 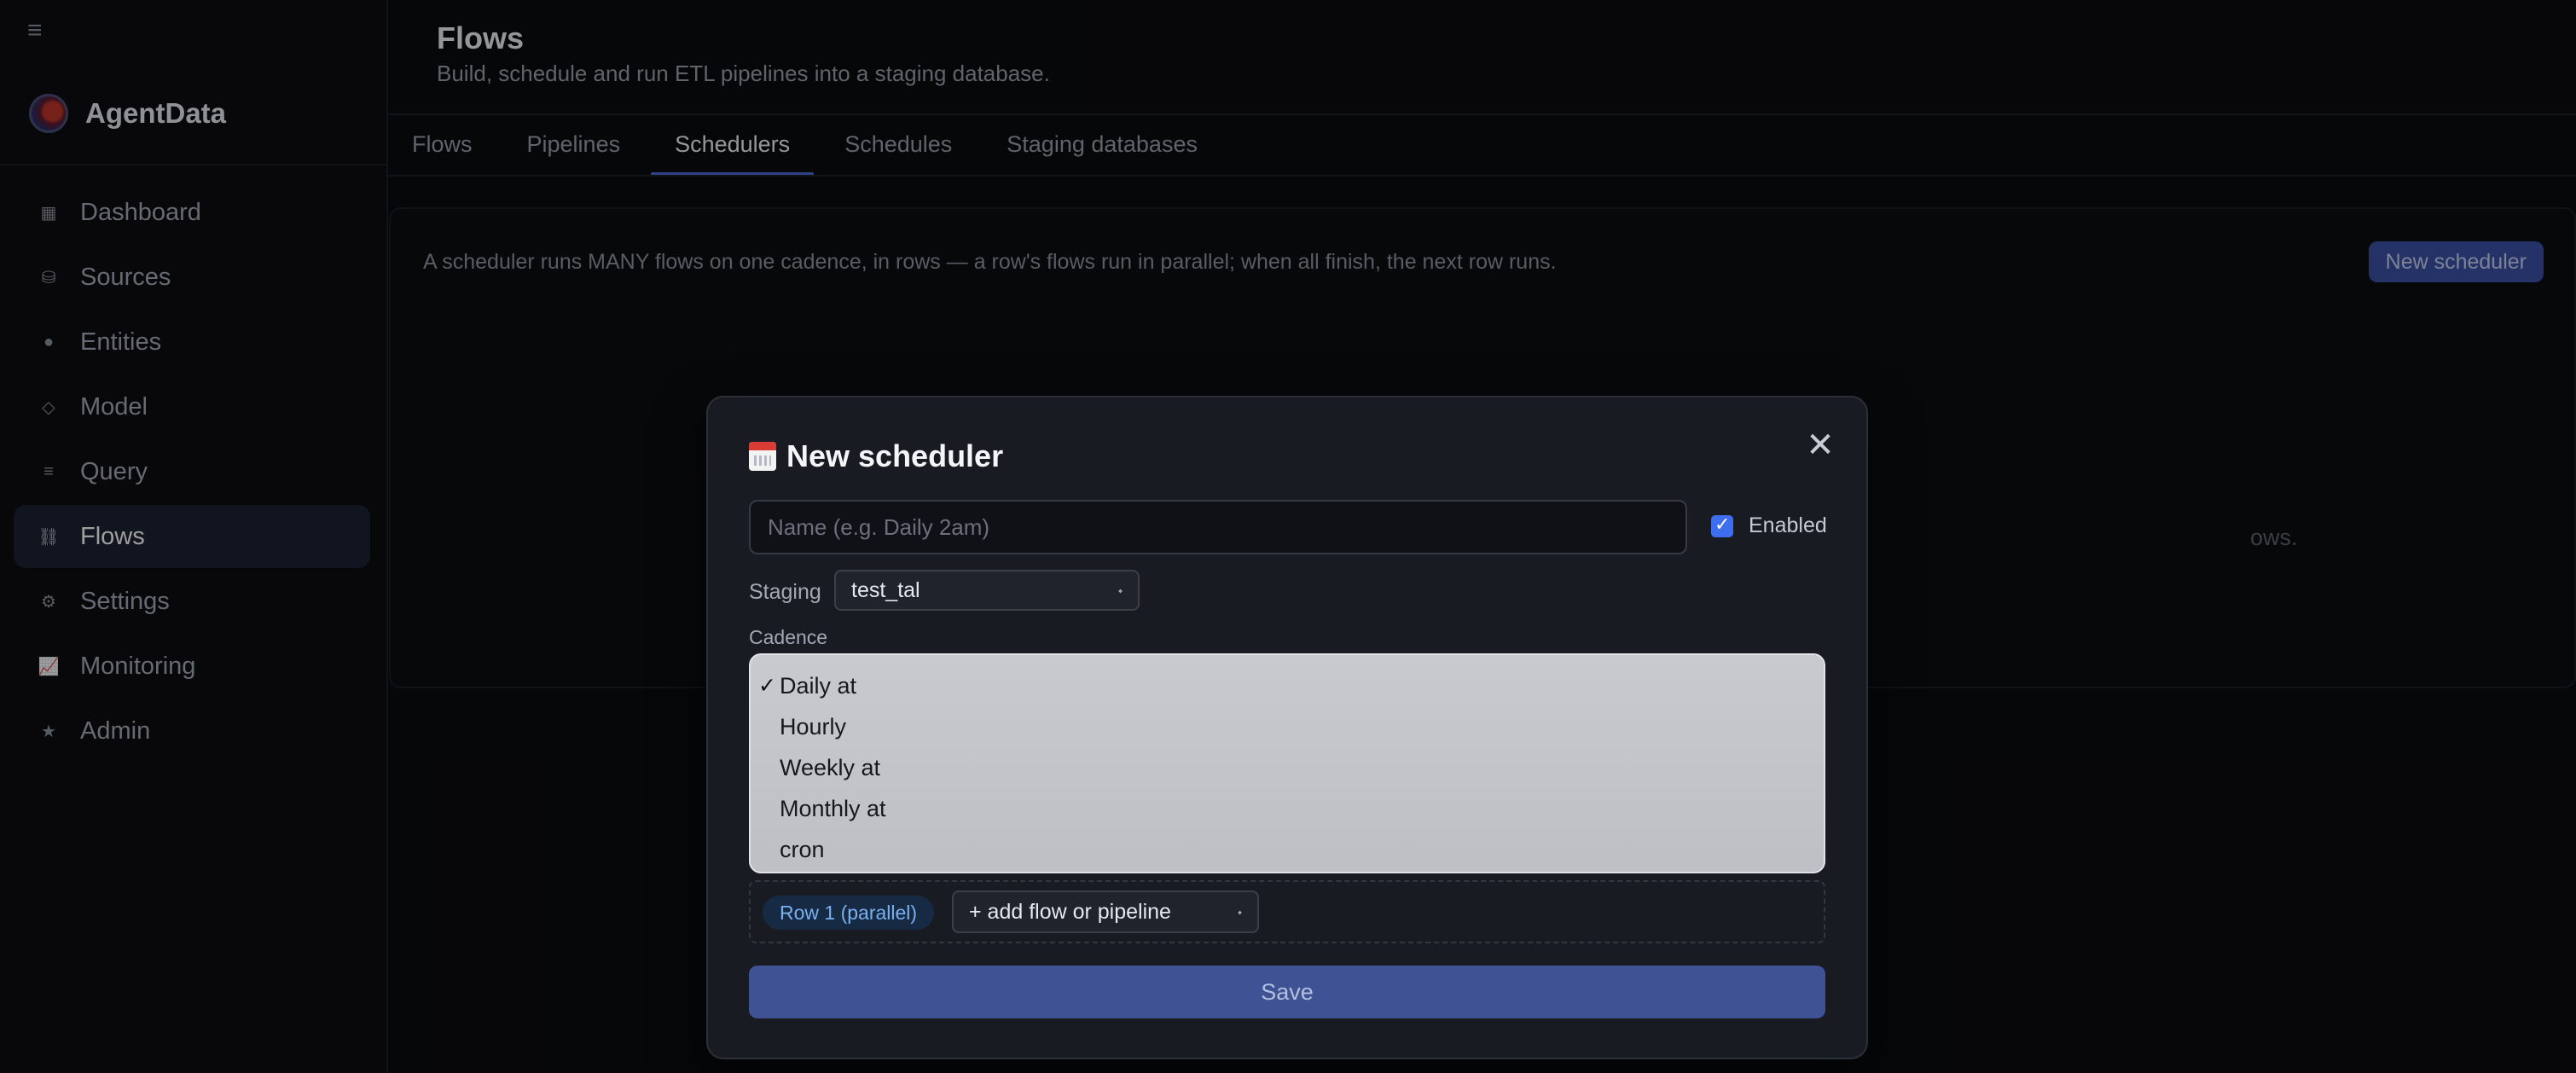 I want to click on enabled-toggle: Enabled, so click(x=1769, y=525).